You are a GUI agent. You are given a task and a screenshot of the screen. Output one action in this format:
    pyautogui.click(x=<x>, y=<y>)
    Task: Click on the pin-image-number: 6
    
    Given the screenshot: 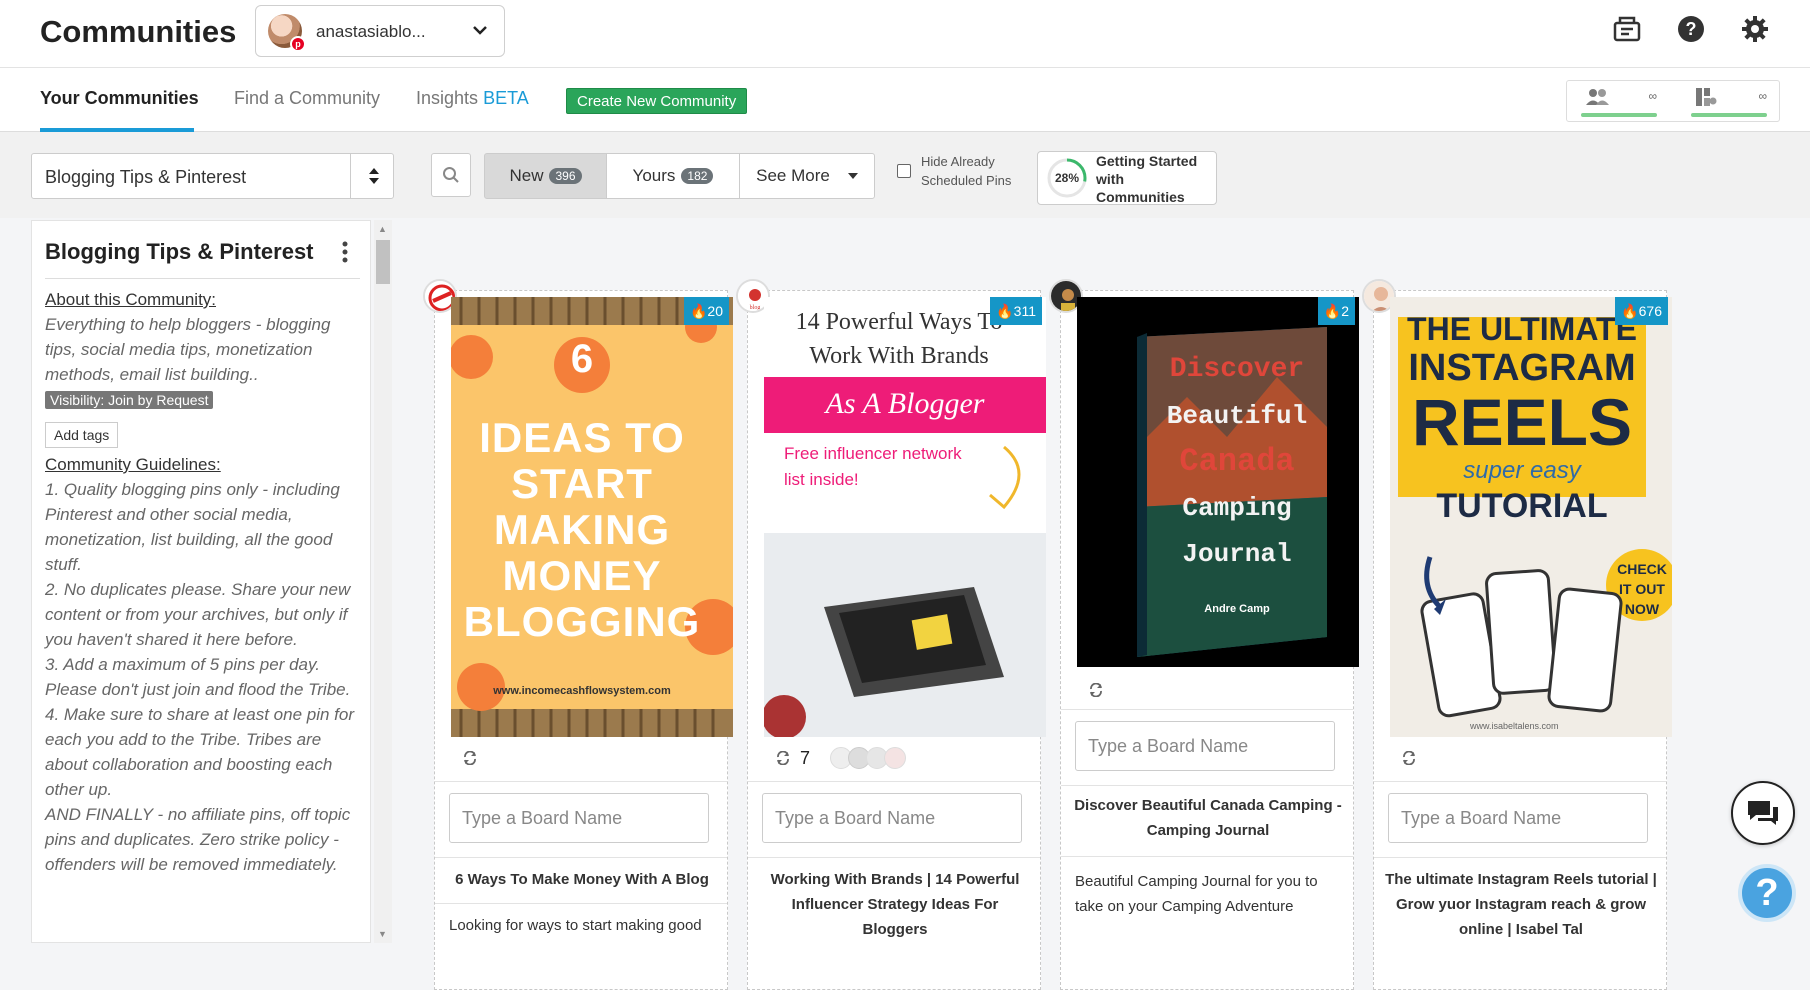 What is the action you would take?
    pyautogui.click(x=582, y=359)
    